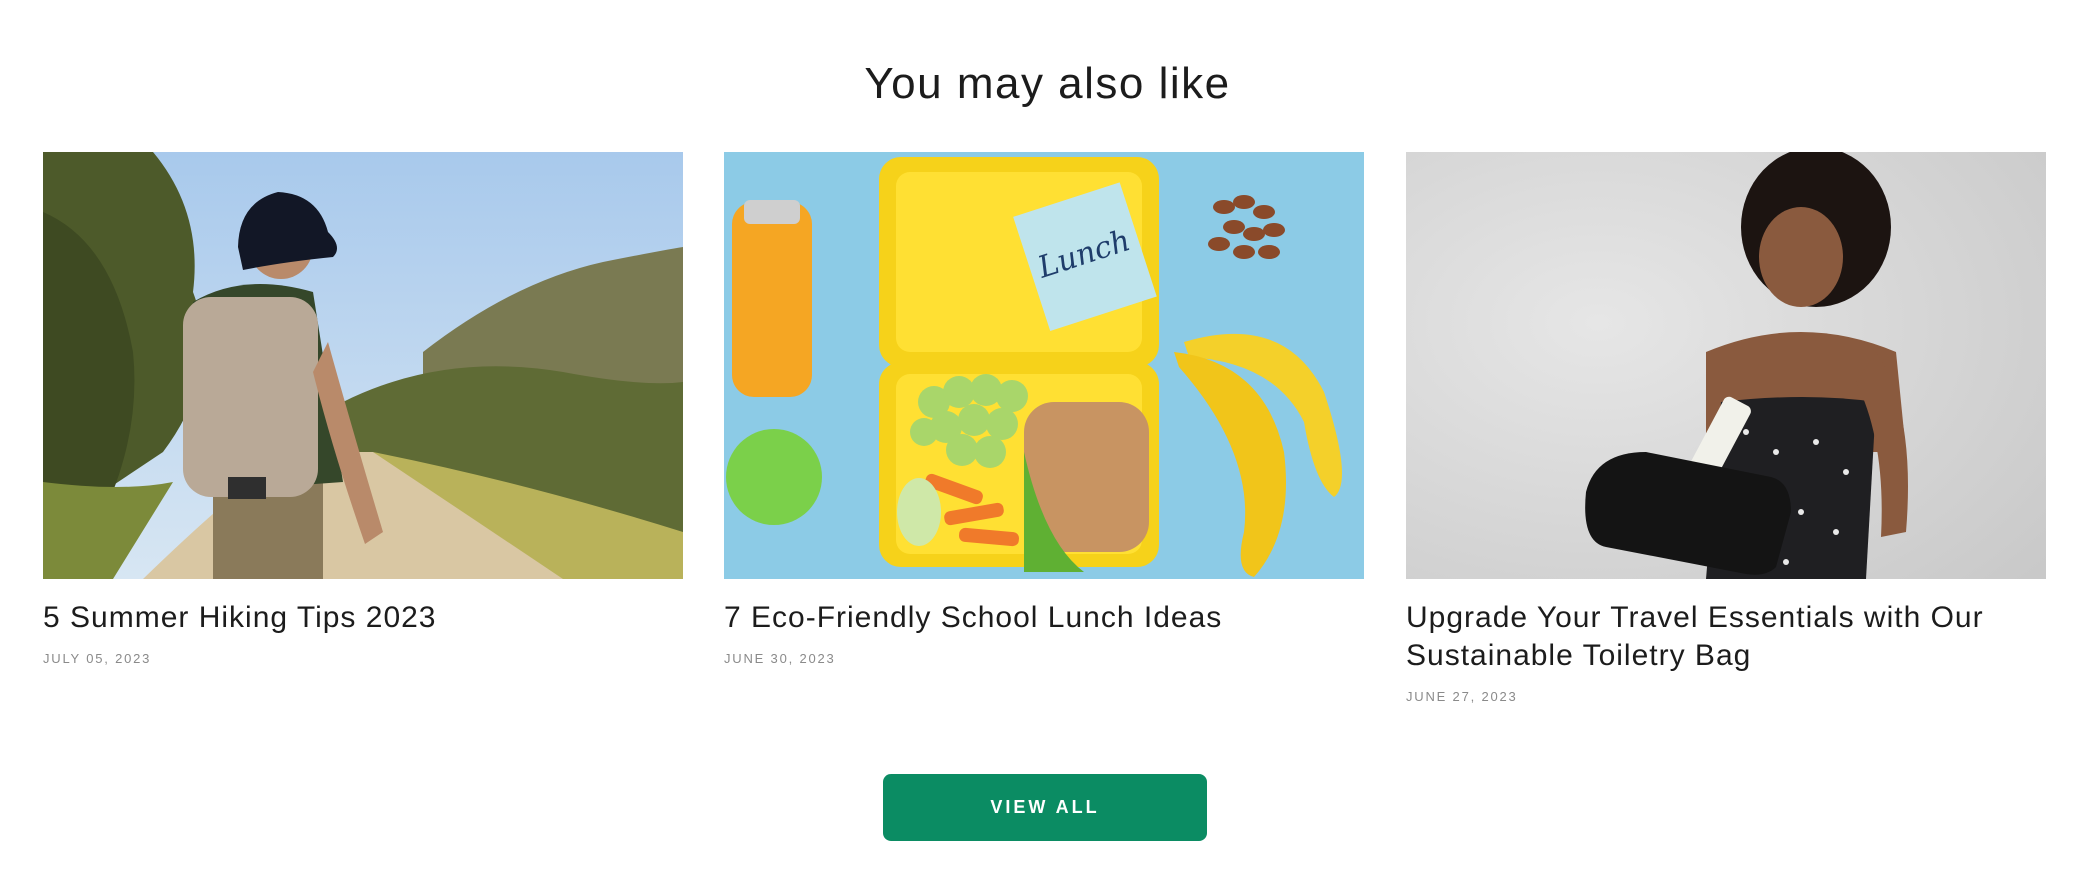 Image resolution: width=2095 pixels, height=879 pixels. I want to click on hiker-on-trail-image, so click(363, 365).